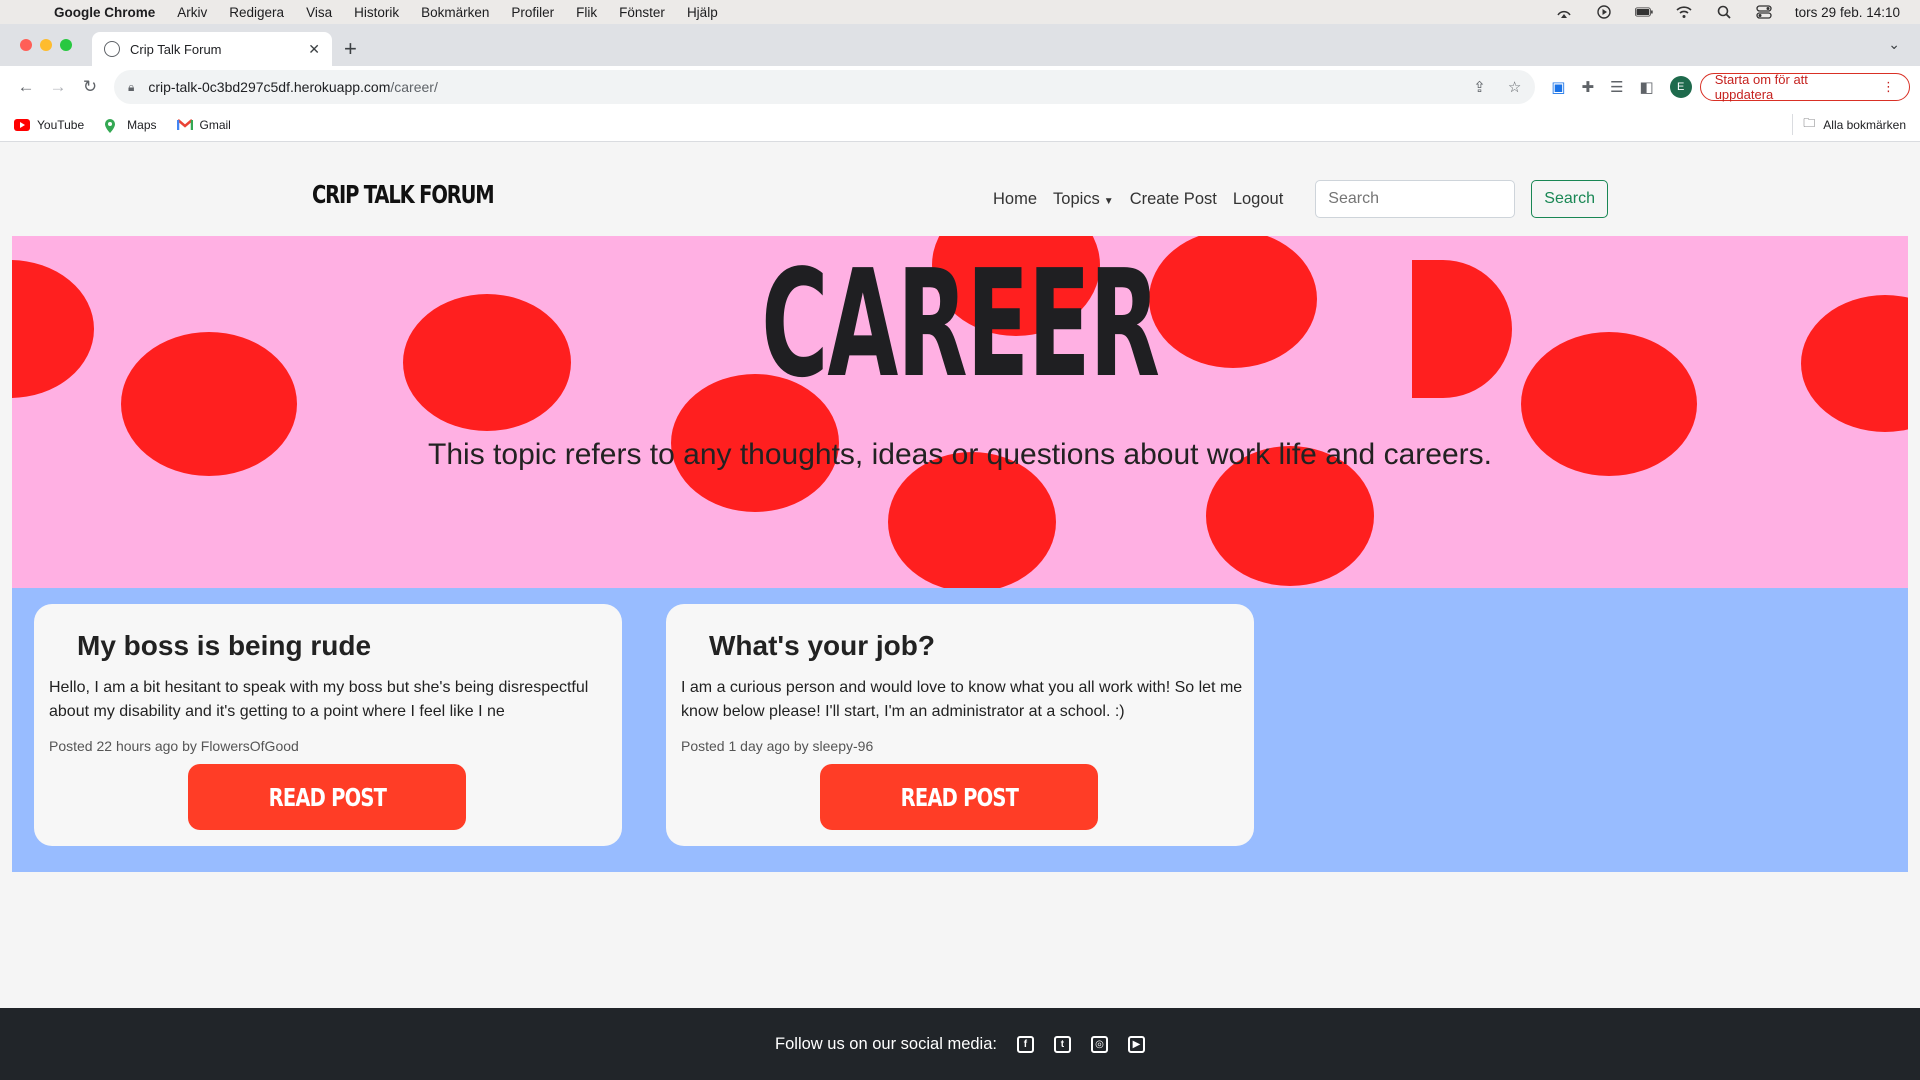  Describe the element at coordinates (22, 124) in the screenshot. I see `youtube-icon` at that location.